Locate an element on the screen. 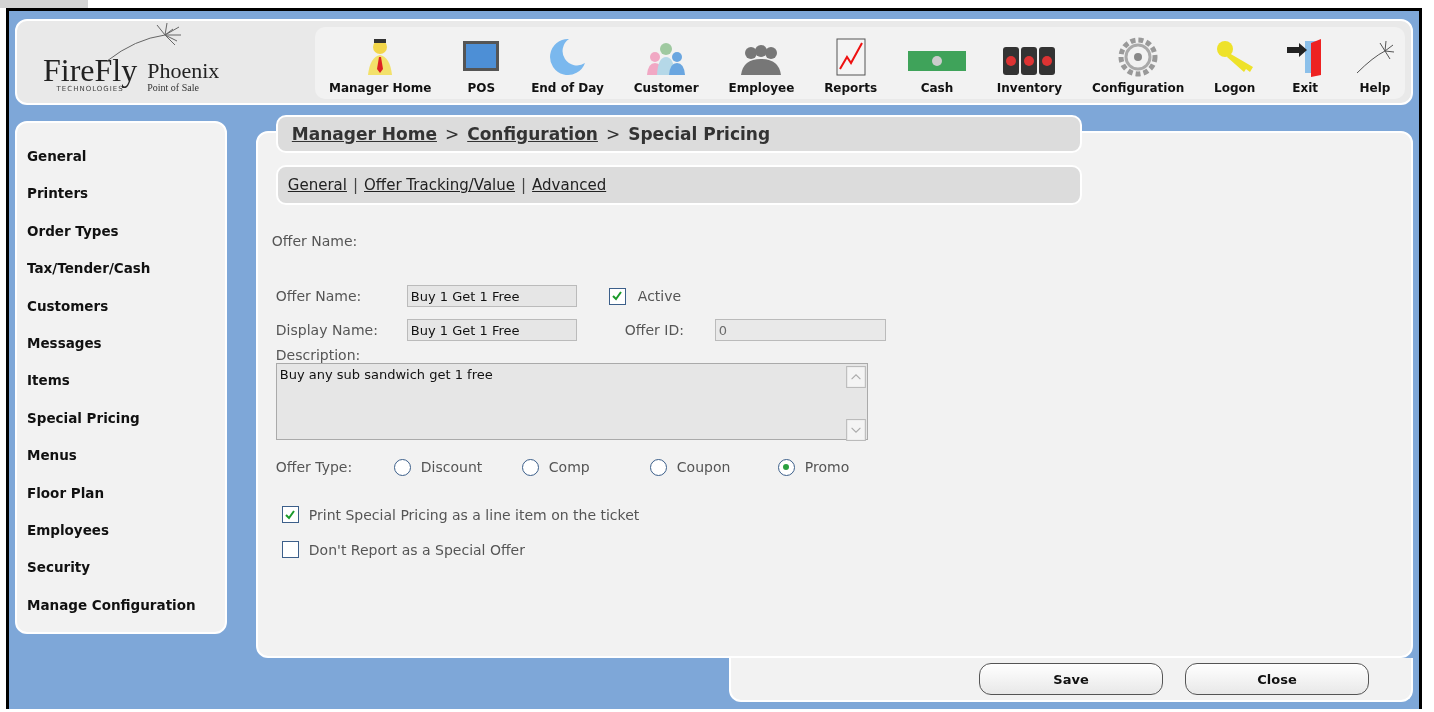 The image size is (1434, 712). toolbar-button: Help is located at coordinates (1375, 66).